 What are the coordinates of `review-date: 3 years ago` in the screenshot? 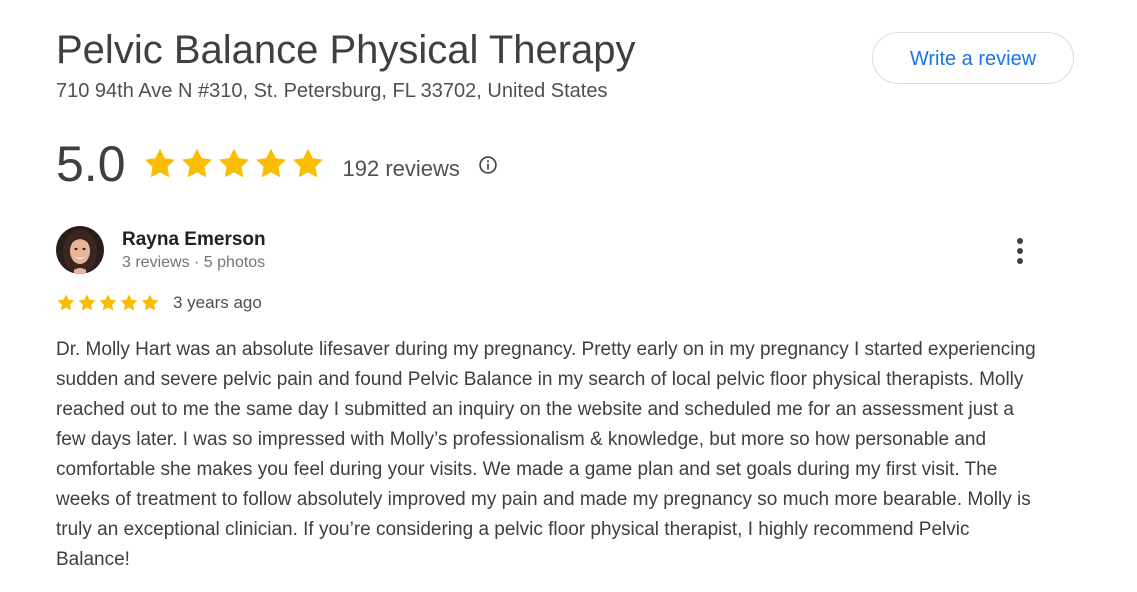 It's located at (217, 302).